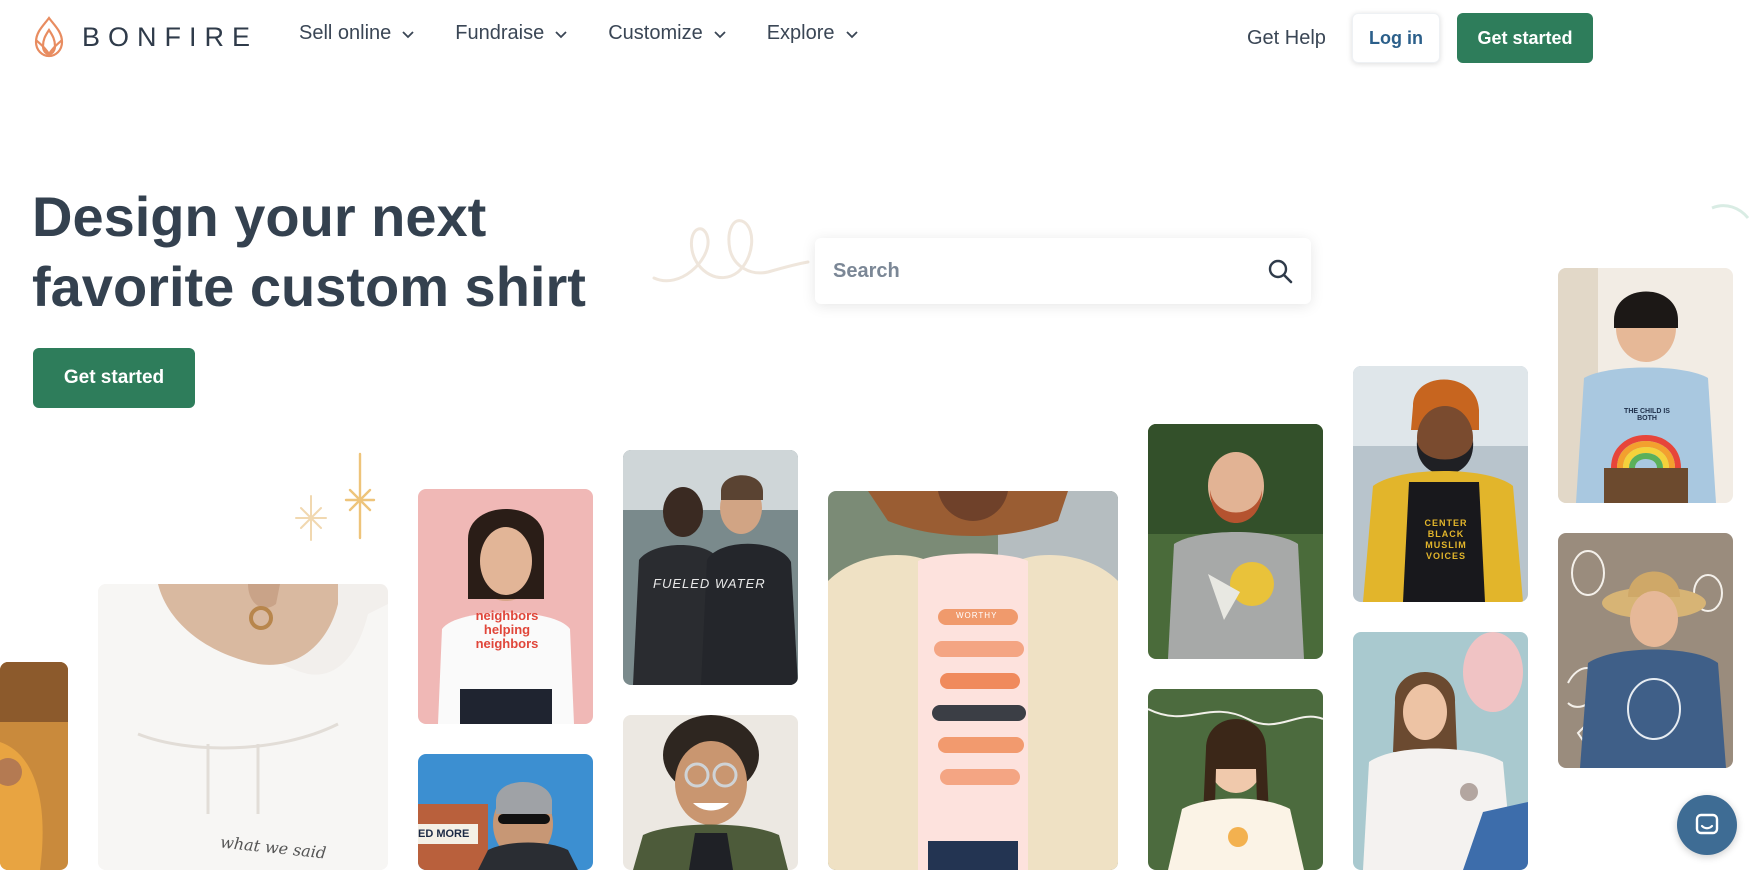 Image resolution: width=1749 pixels, height=870 pixels. I want to click on search-box, so click(1063, 271).